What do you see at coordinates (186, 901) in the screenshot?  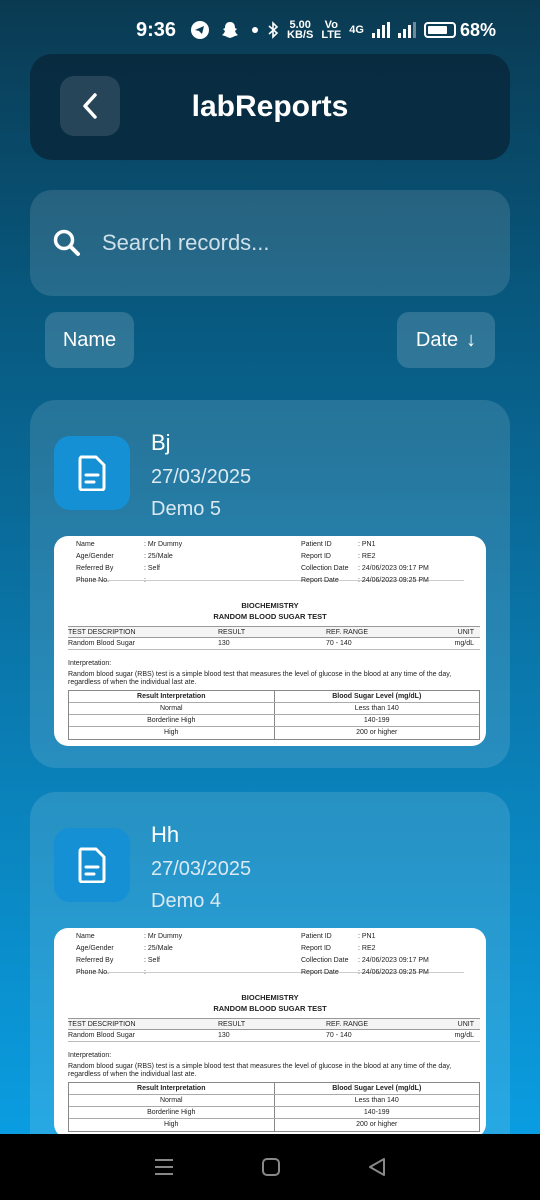 I see `report-subtitle: Demo 4` at bounding box center [186, 901].